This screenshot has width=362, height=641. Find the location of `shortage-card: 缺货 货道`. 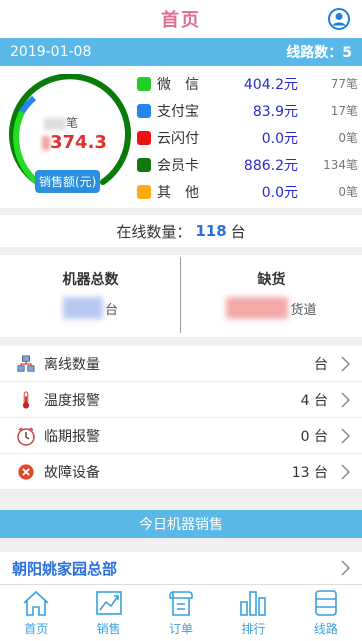

shortage-card: 缺货 货道 is located at coordinates (271, 296).